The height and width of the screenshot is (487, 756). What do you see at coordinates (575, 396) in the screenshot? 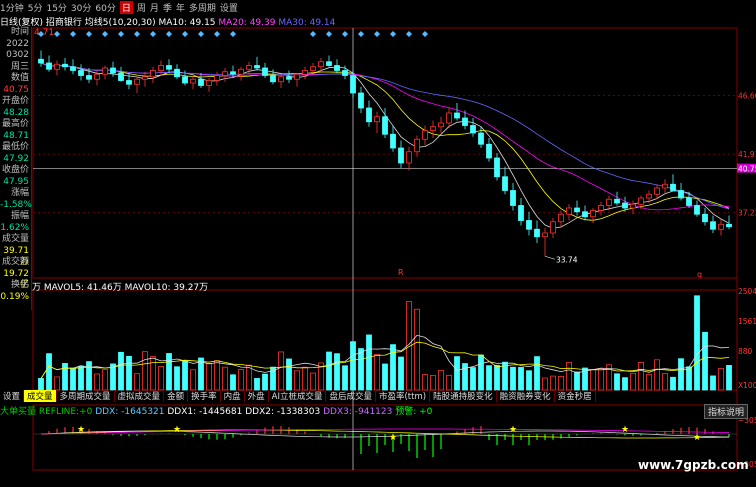
I see `indicator-tab-13: 资金秒居` at bounding box center [575, 396].